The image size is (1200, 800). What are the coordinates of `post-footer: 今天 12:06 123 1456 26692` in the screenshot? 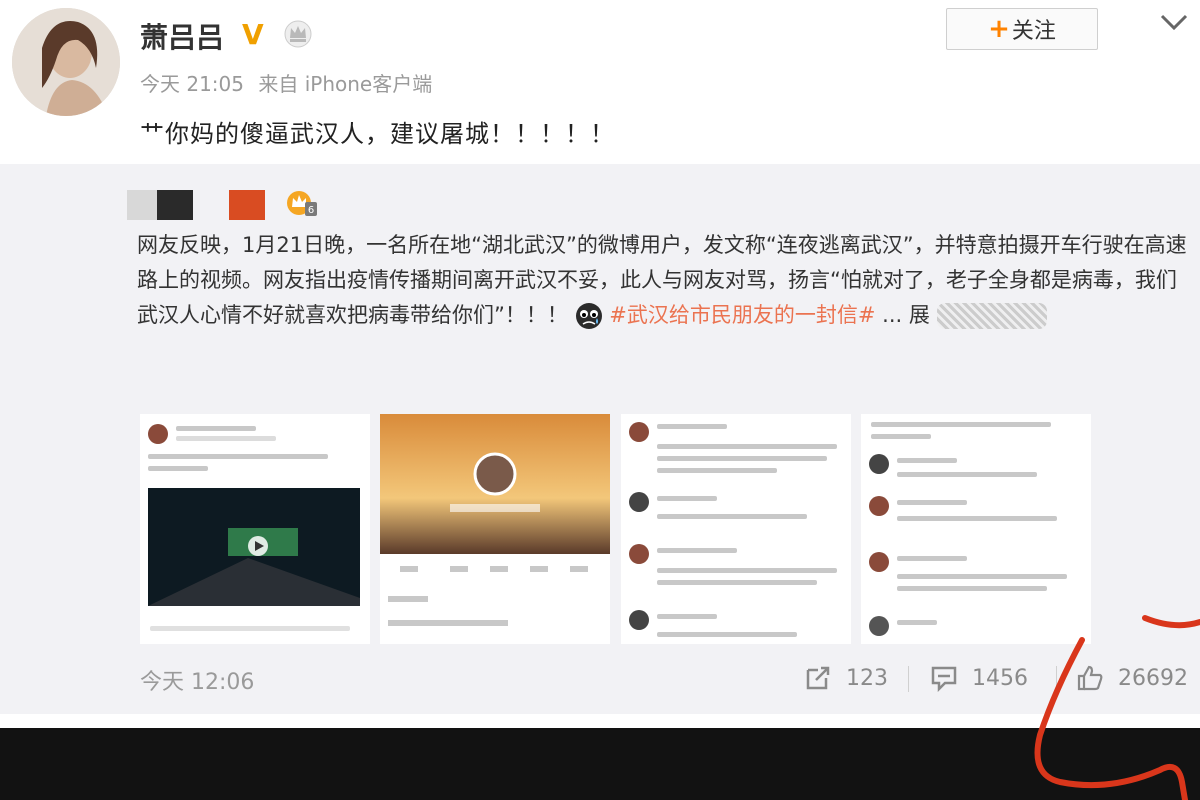 It's located at (600, 678).